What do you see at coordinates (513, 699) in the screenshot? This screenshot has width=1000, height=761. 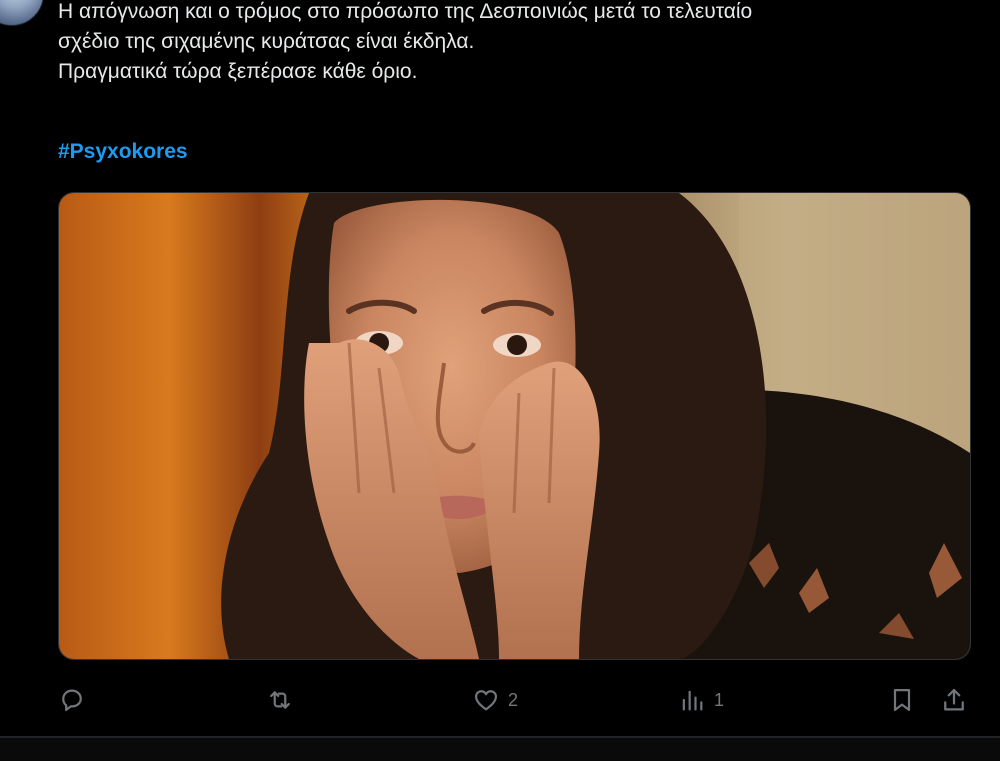 I see `like-count: 2` at bounding box center [513, 699].